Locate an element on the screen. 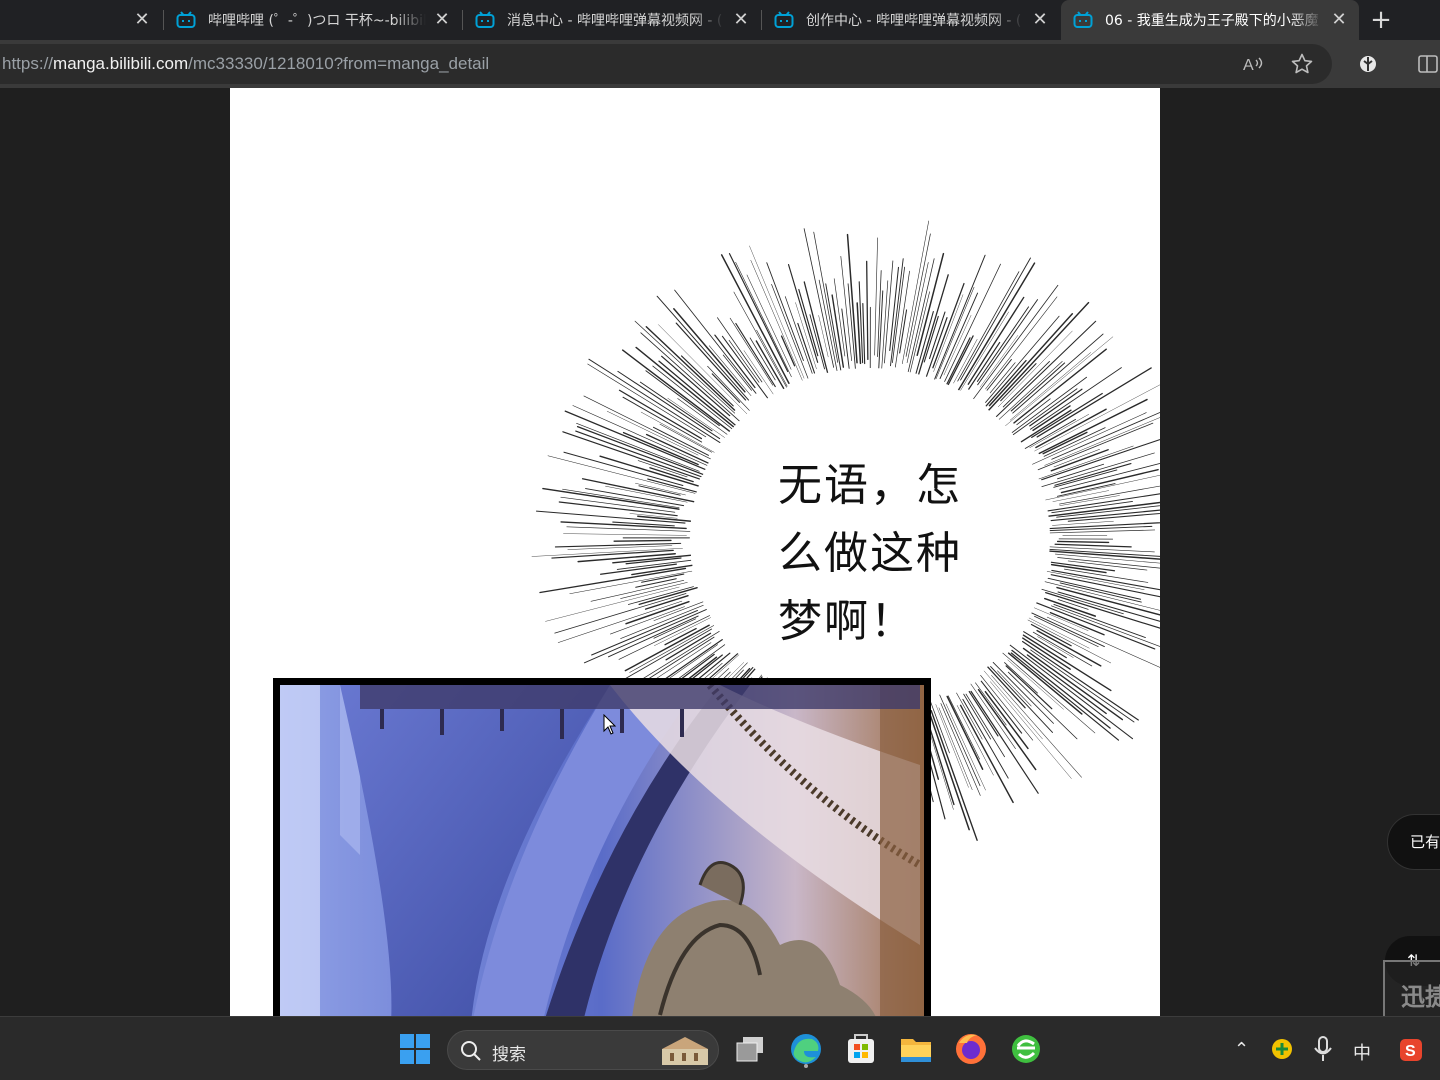  tab-3: 创作中心 - 哔哩哔哩弹幕视频网 - ( ゜- ゜)つロ ✕ is located at coordinates (911, 20).